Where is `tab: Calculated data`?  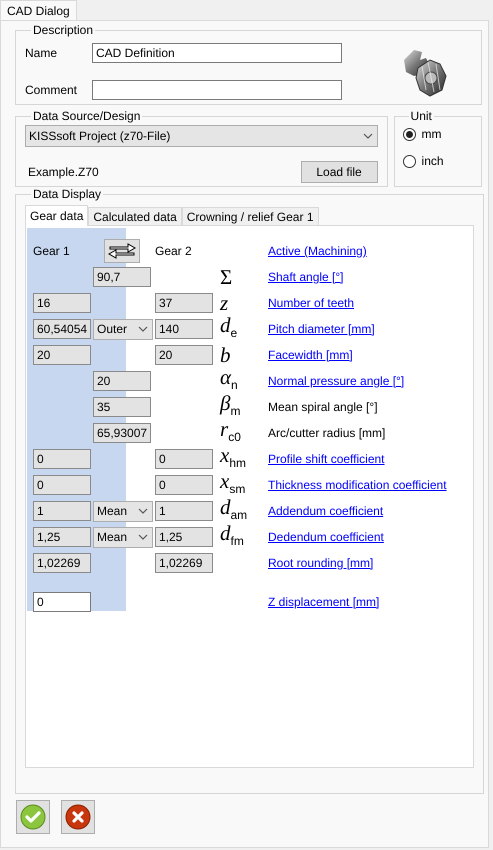 tab: Calculated data is located at coordinates (135, 216).